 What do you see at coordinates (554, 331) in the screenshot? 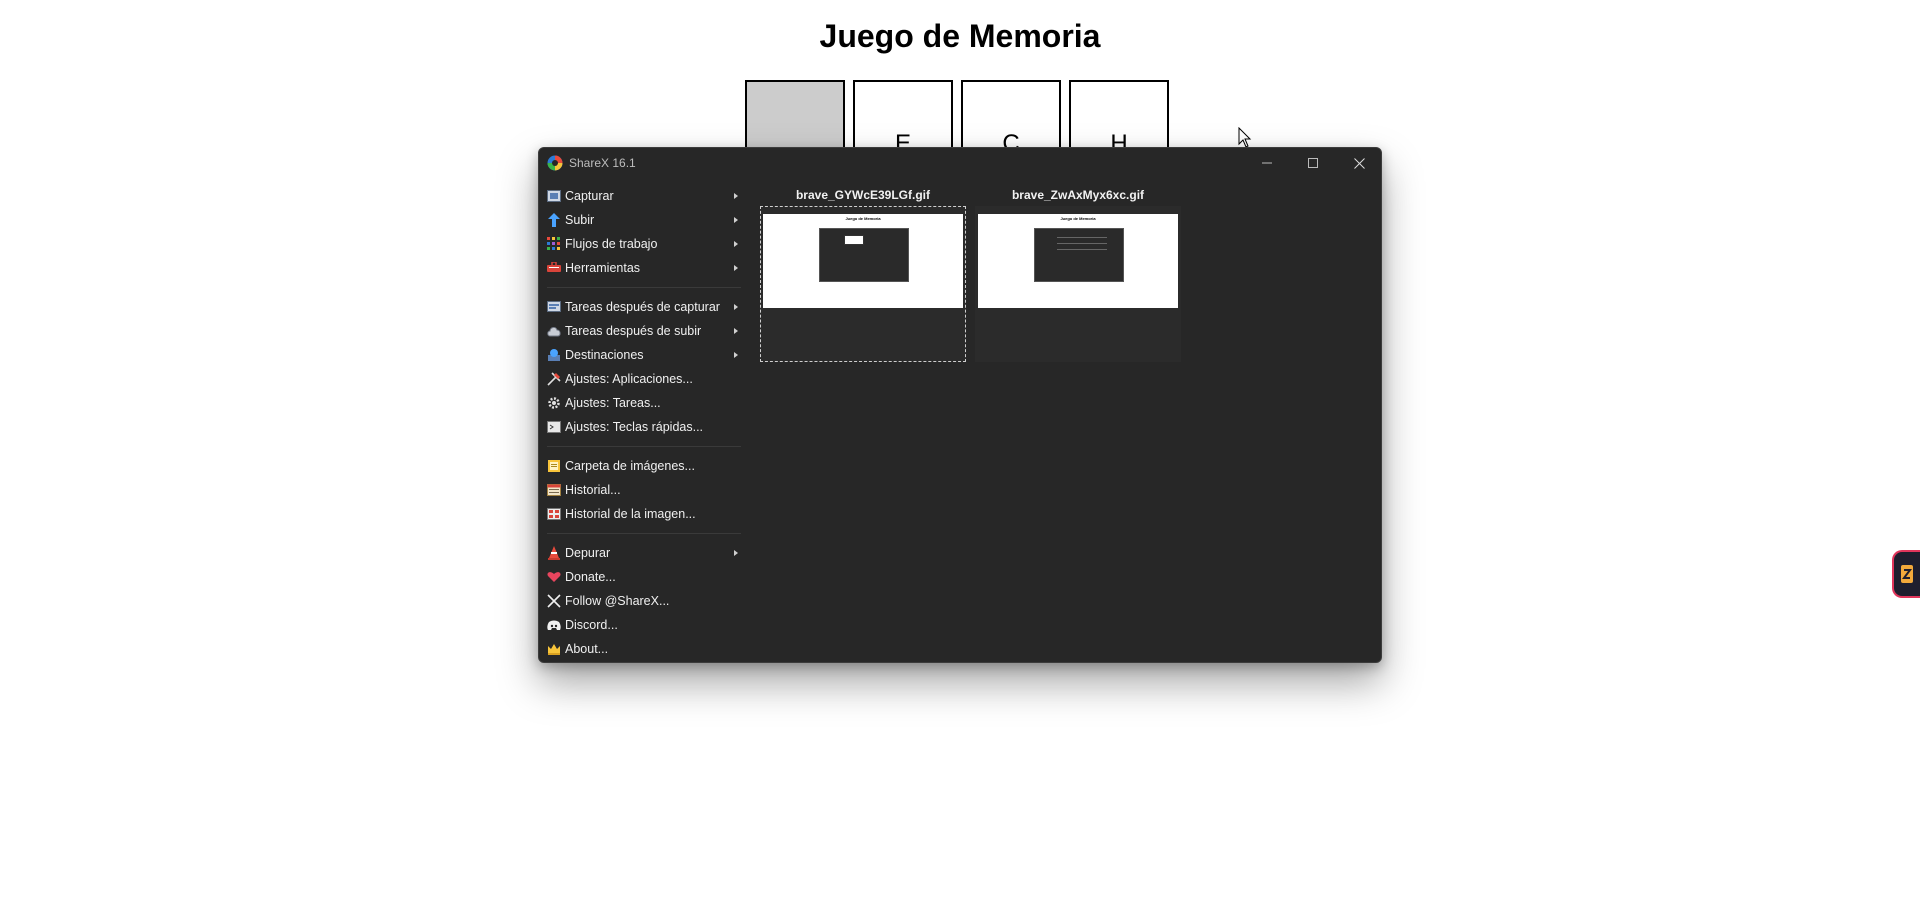
I see `after-upload-cloud-icon` at bounding box center [554, 331].